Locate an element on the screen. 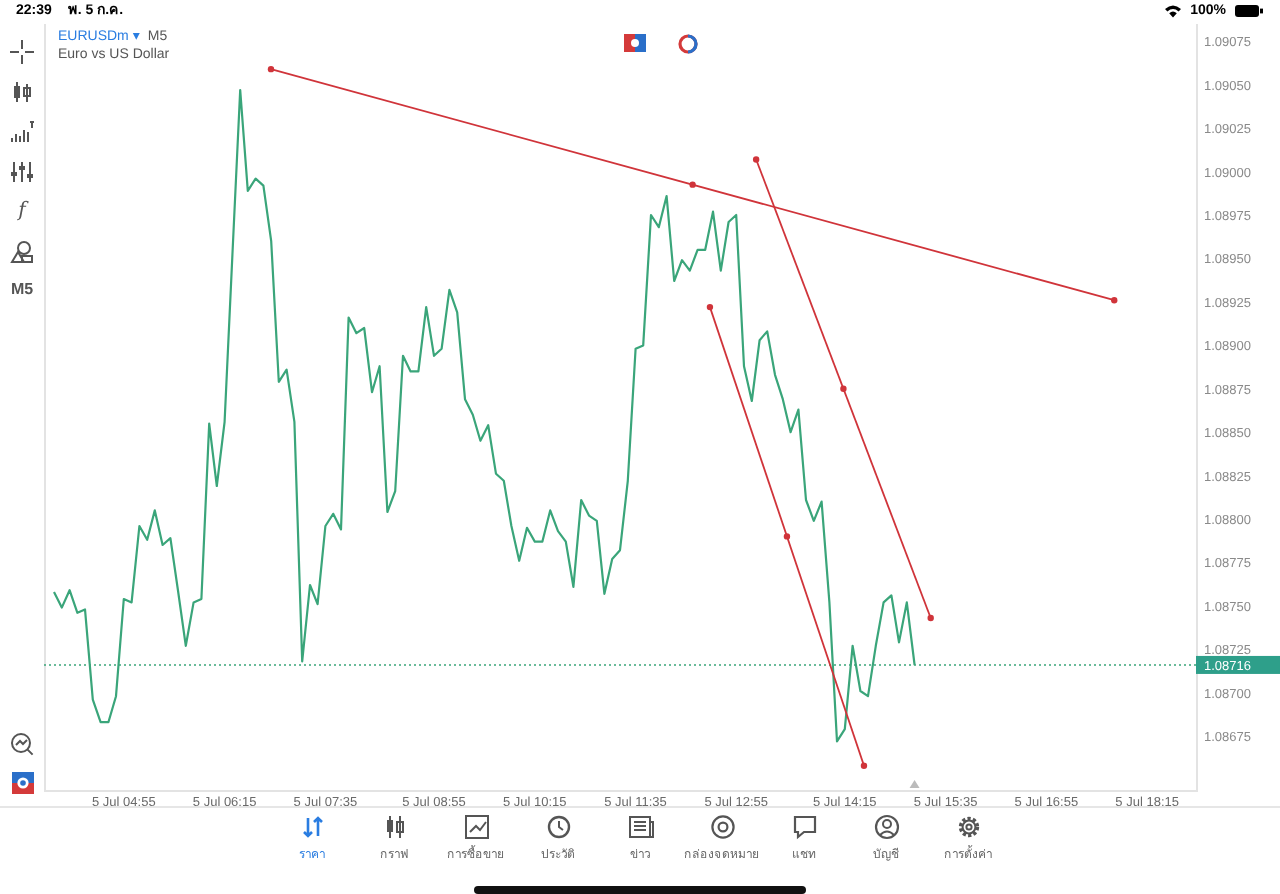 The width and height of the screenshot is (1280, 894). account-icon is located at coordinates (886, 826).